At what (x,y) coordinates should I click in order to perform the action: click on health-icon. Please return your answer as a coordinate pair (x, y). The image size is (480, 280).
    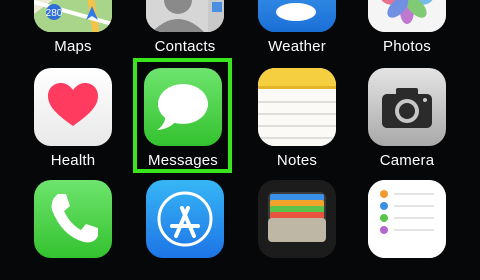
    Looking at the image, I should click on (73, 107).